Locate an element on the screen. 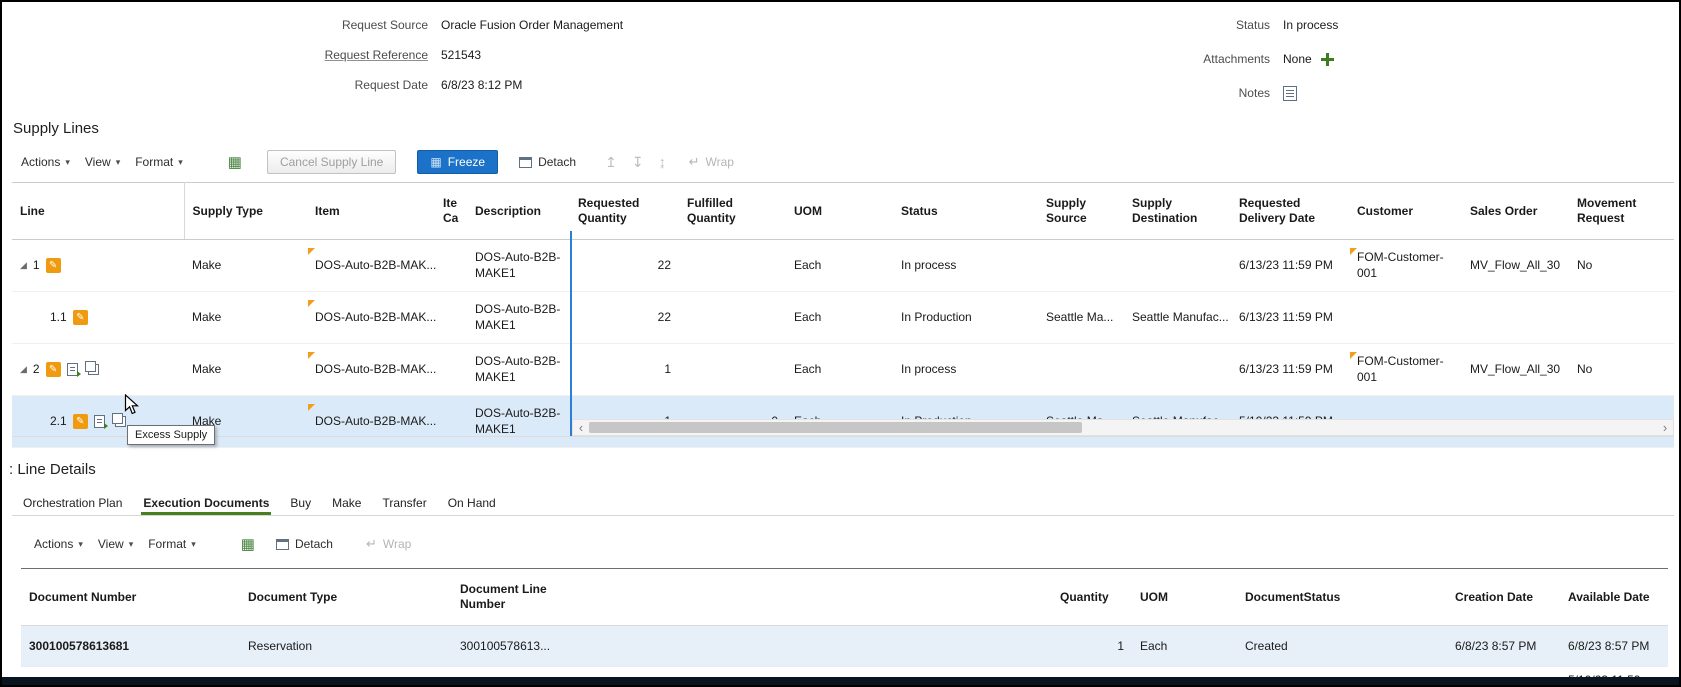 The height and width of the screenshot is (687, 1681). cell-supply-destination is located at coordinates (1177, 369).